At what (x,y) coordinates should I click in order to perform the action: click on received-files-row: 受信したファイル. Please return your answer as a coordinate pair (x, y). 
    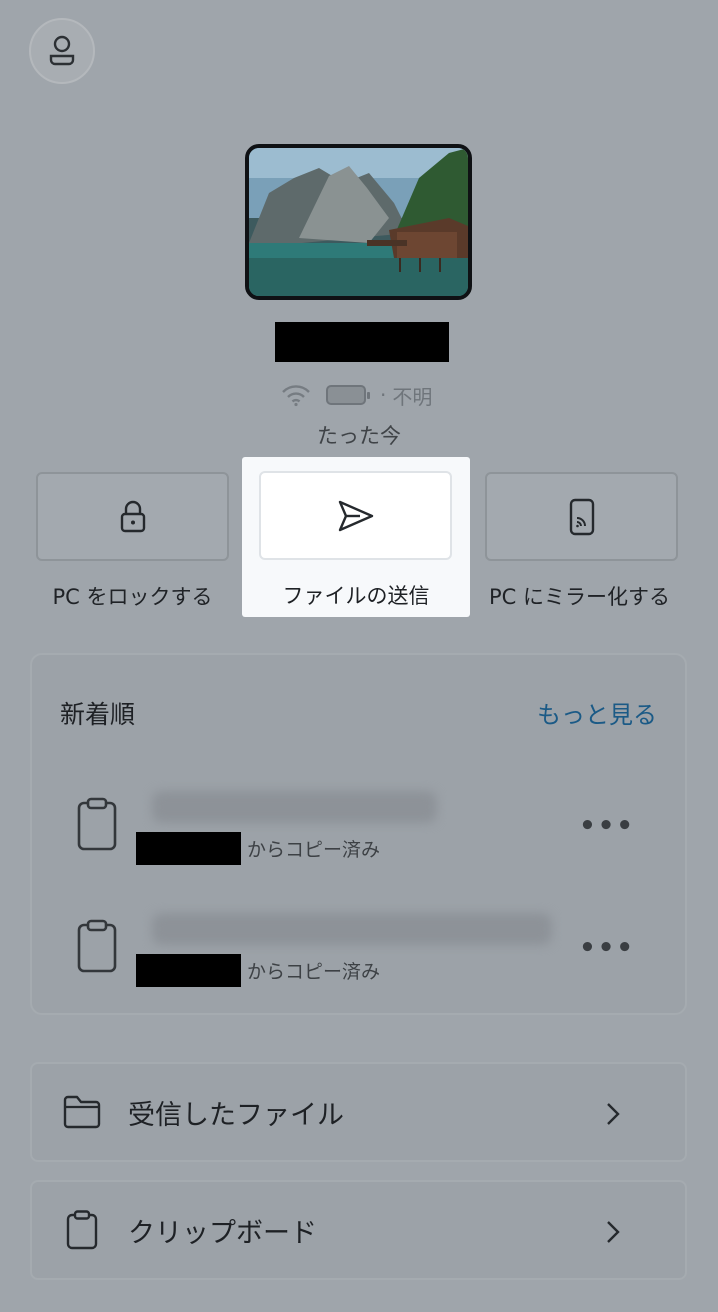
    Looking at the image, I should click on (358, 1112).